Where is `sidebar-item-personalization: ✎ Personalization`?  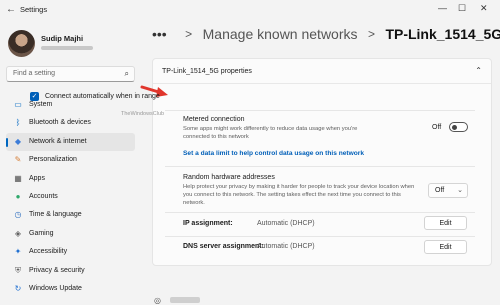 sidebar-item-personalization: ✎ Personalization is located at coordinates (70, 160).